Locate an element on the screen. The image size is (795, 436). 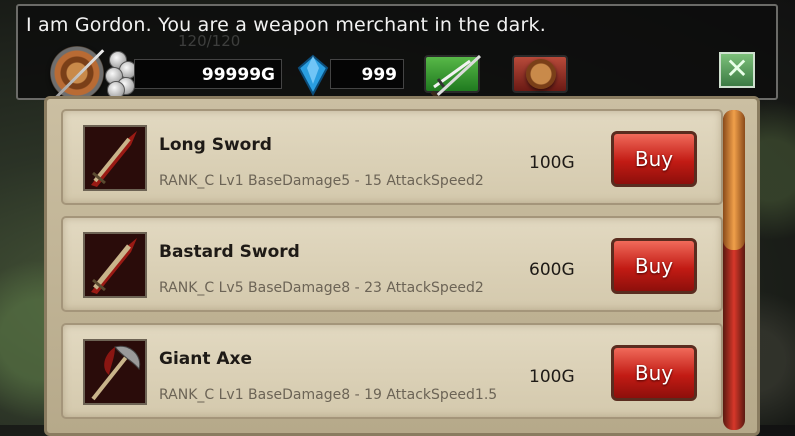
axe-icon is located at coordinates (115, 372).